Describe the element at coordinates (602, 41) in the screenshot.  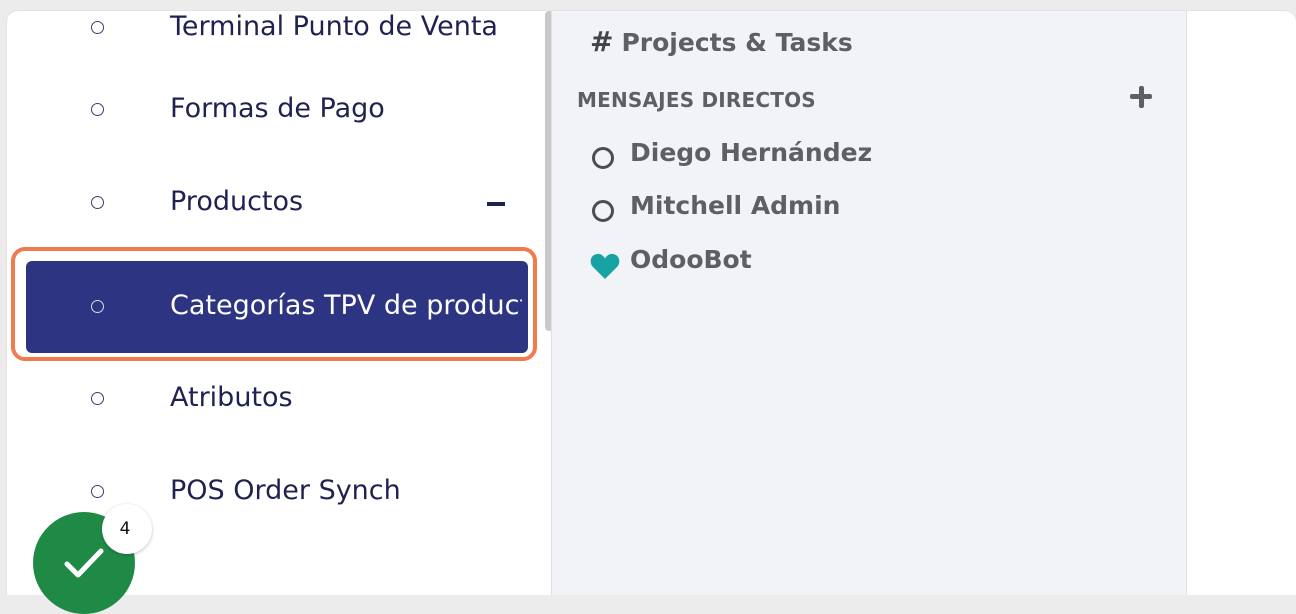
I see `hash-icon: #` at that location.